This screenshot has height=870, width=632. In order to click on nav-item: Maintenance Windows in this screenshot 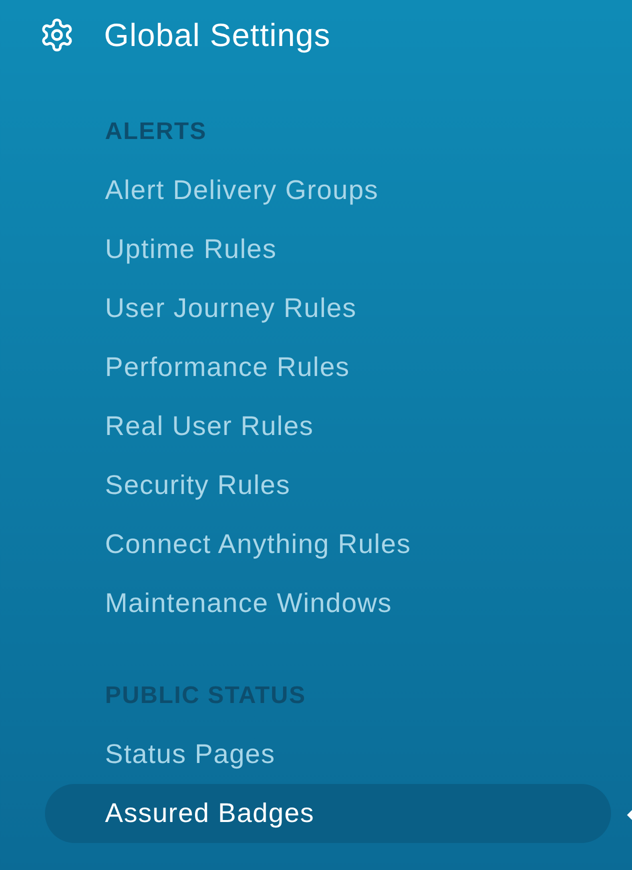, I will do `click(328, 603)`.